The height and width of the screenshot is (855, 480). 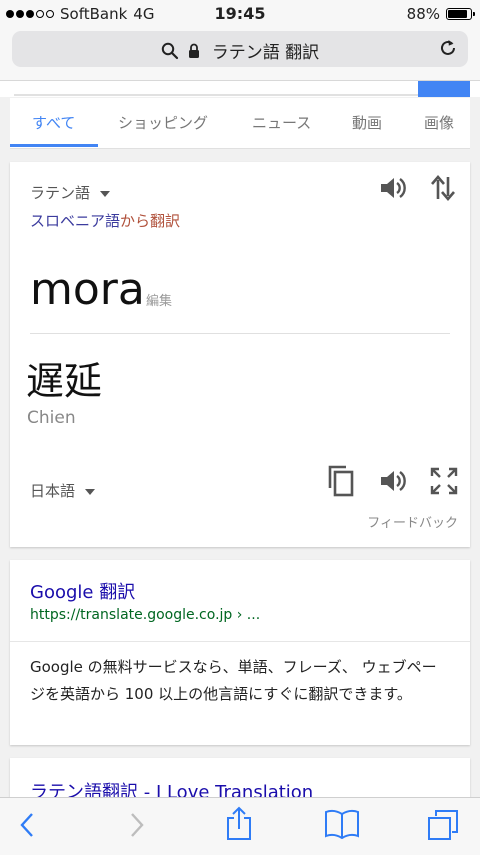 I want to click on search-tabs: すべて ショッピング ニュース 動画 画像, so click(x=240, y=123).